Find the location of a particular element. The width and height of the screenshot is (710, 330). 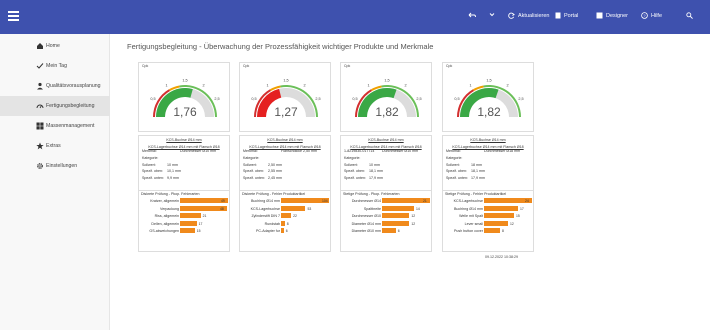

sidebar-item-5: Extras is located at coordinates (55, 146).